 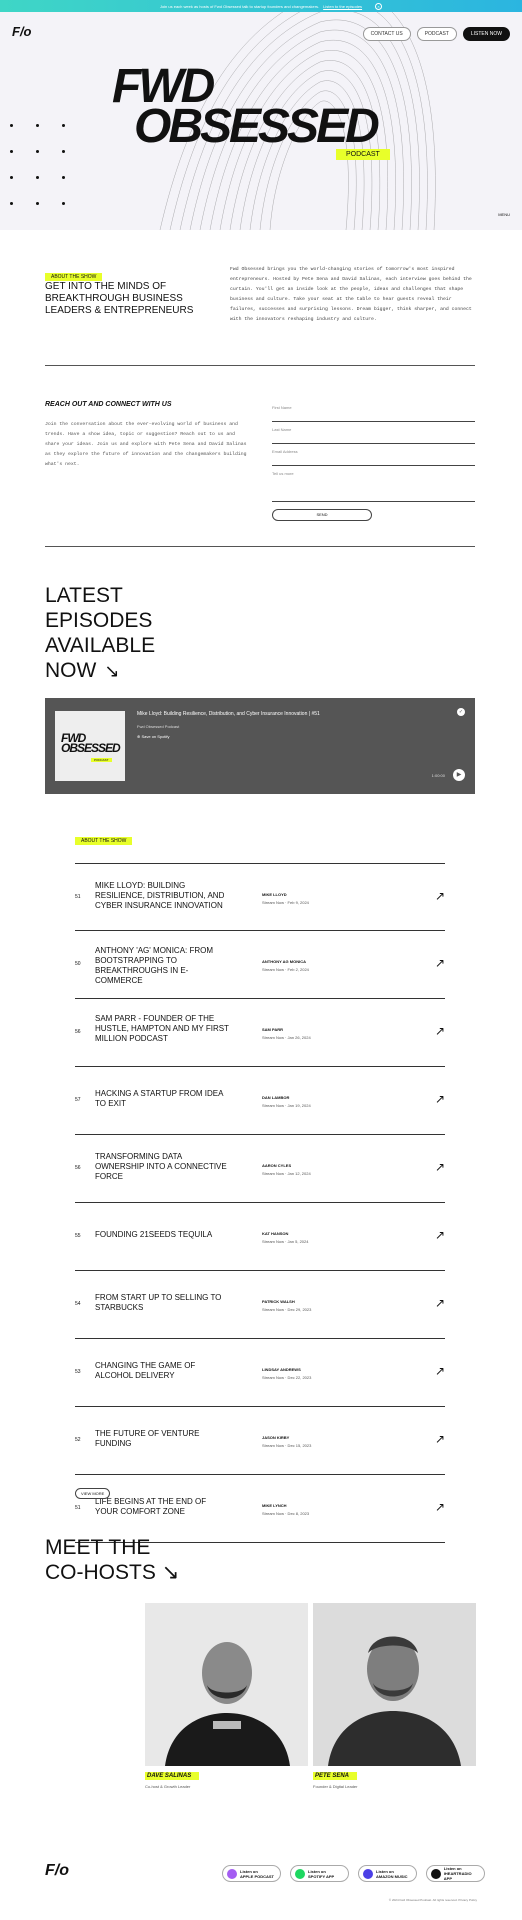 What do you see at coordinates (322, 515) in the screenshot?
I see `send-button: SEND` at bounding box center [322, 515].